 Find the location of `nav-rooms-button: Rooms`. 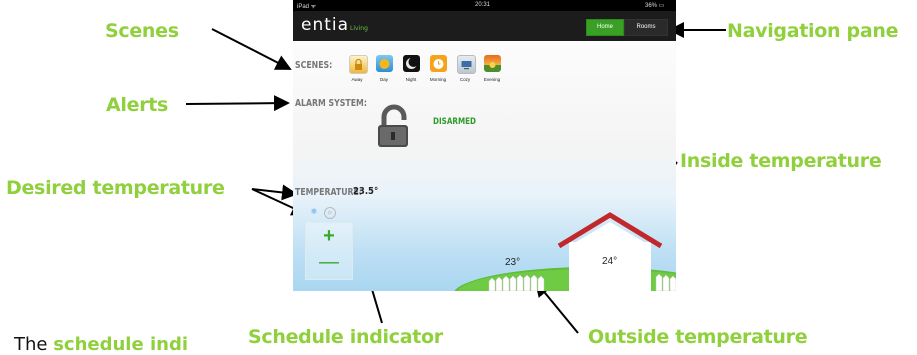

nav-rooms-button: Rooms is located at coordinates (646, 27).